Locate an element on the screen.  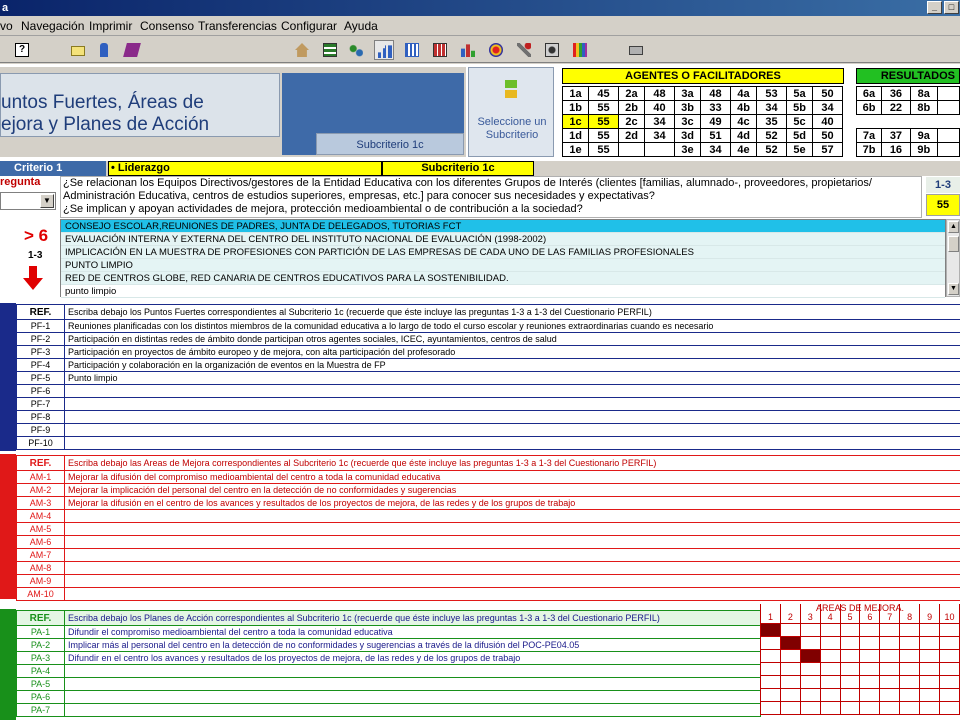
subcriterio-code: 2d is located at coordinates (631, 135).